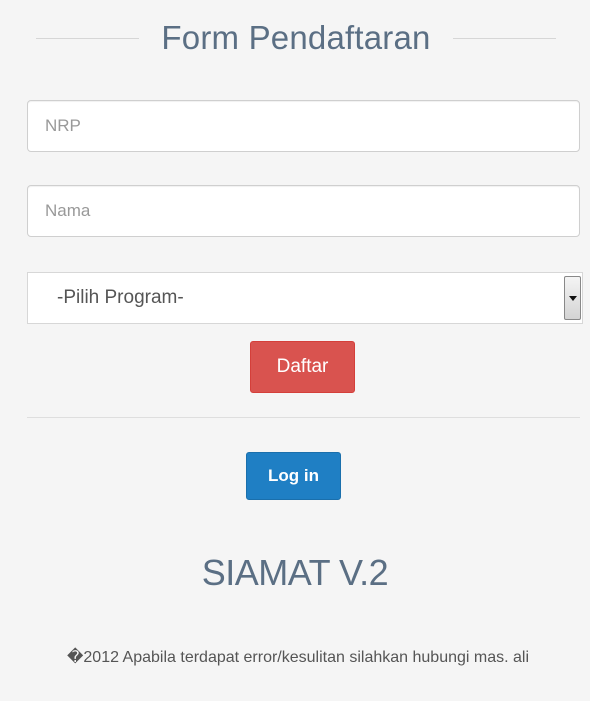 This screenshot has width=590, height=701. Describe the element at coordinates (303, 211) in the screenshot. I see `nama-input` at that location.